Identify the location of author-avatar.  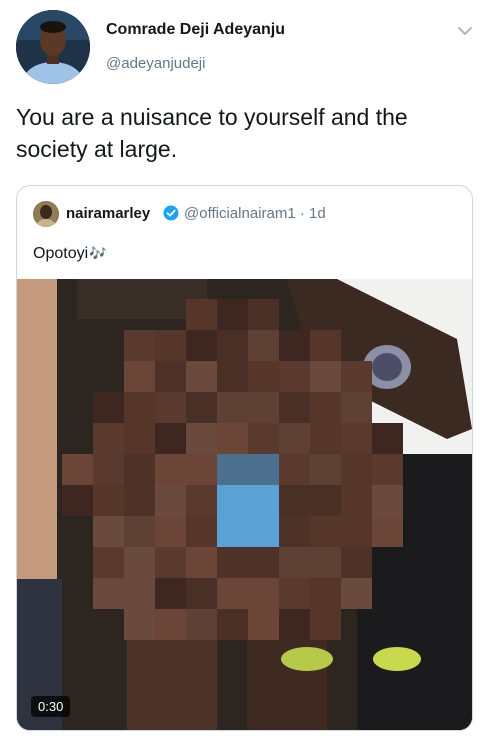
(53, 47).